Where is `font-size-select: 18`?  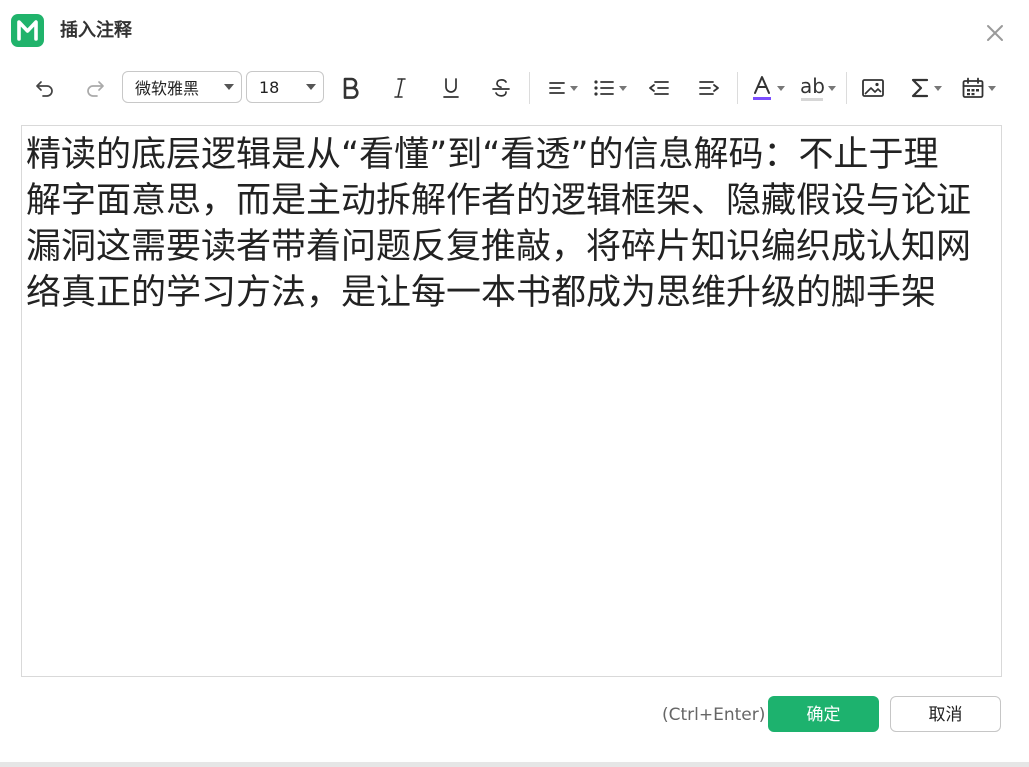 font-size-select: 18 is located at coordinates (285, 87).